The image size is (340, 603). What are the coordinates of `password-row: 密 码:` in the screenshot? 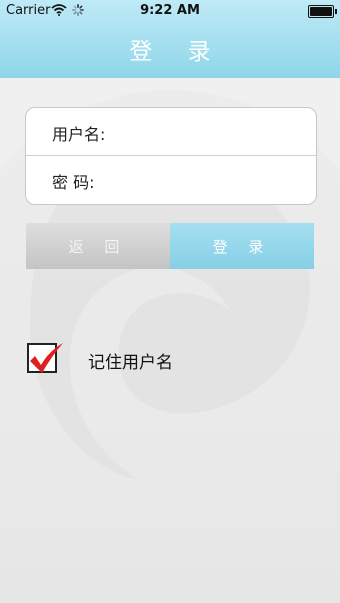 It's located at (171, 179).